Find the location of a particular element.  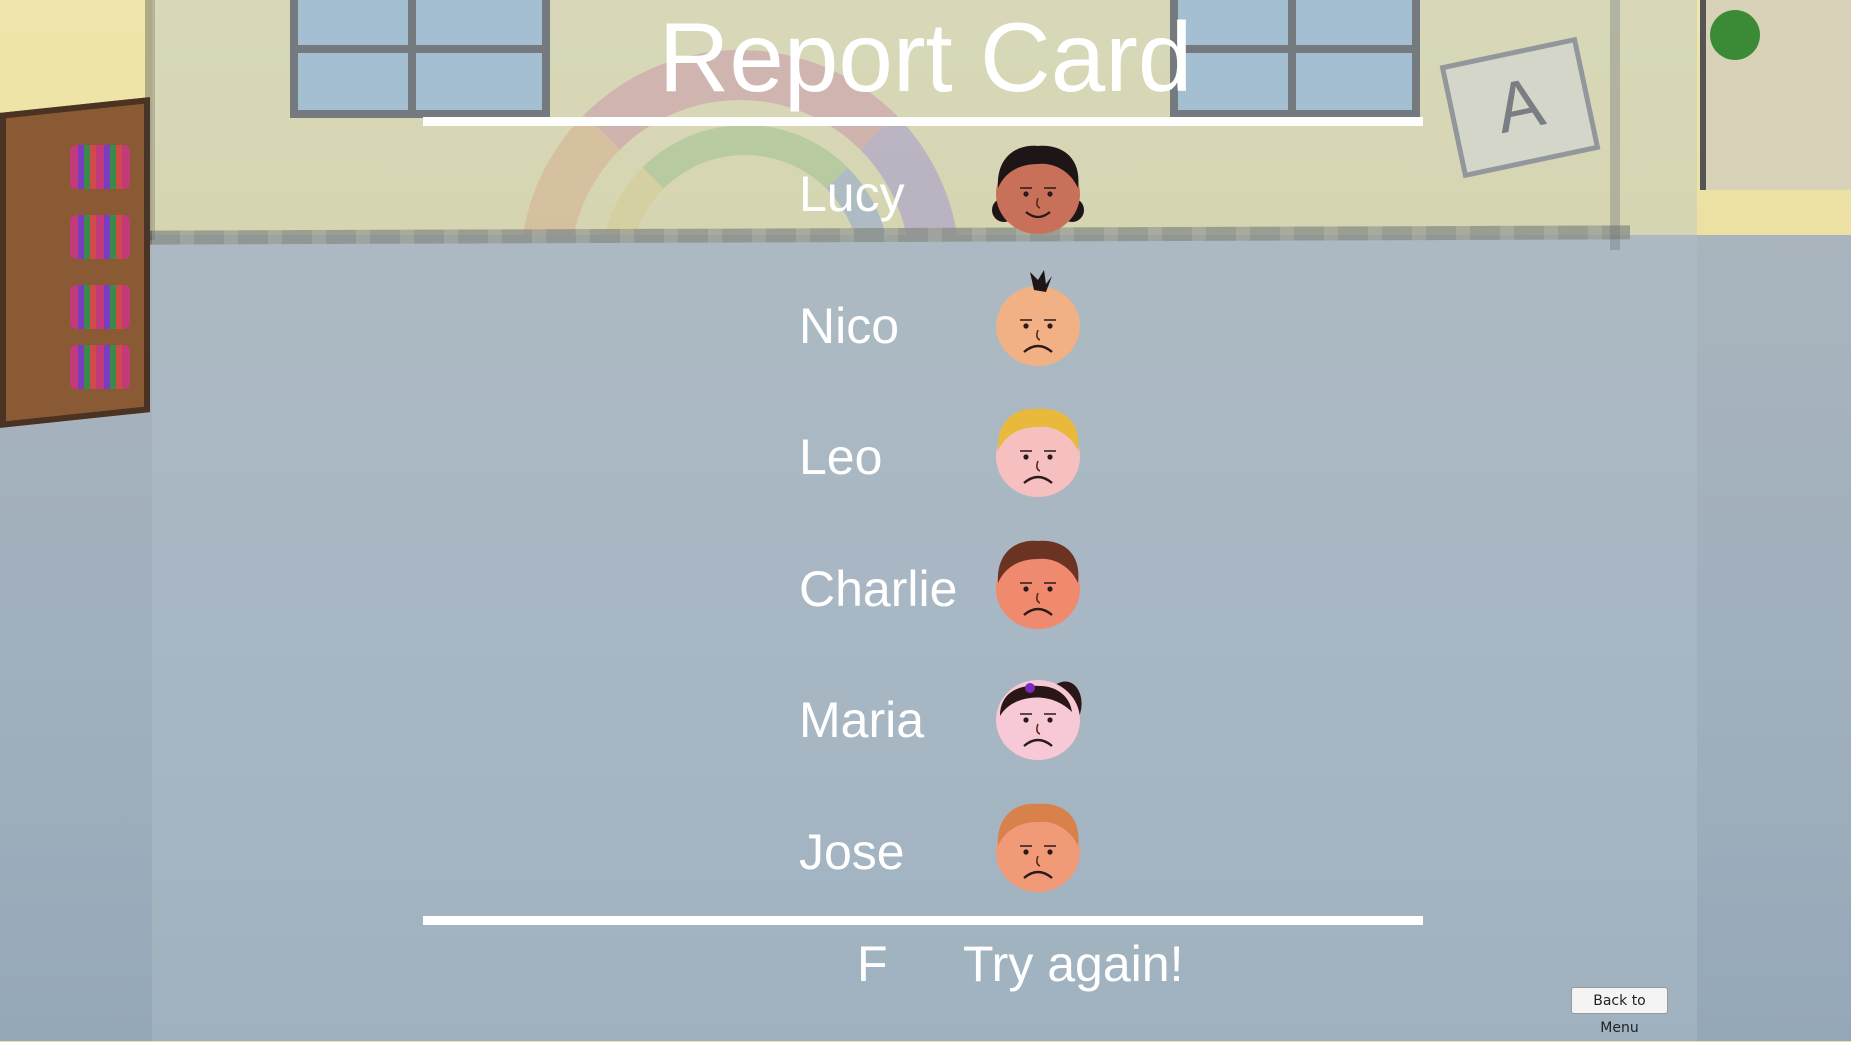

back-to-menu-button: Back to Menu is located at coordinates (1619, 1011).